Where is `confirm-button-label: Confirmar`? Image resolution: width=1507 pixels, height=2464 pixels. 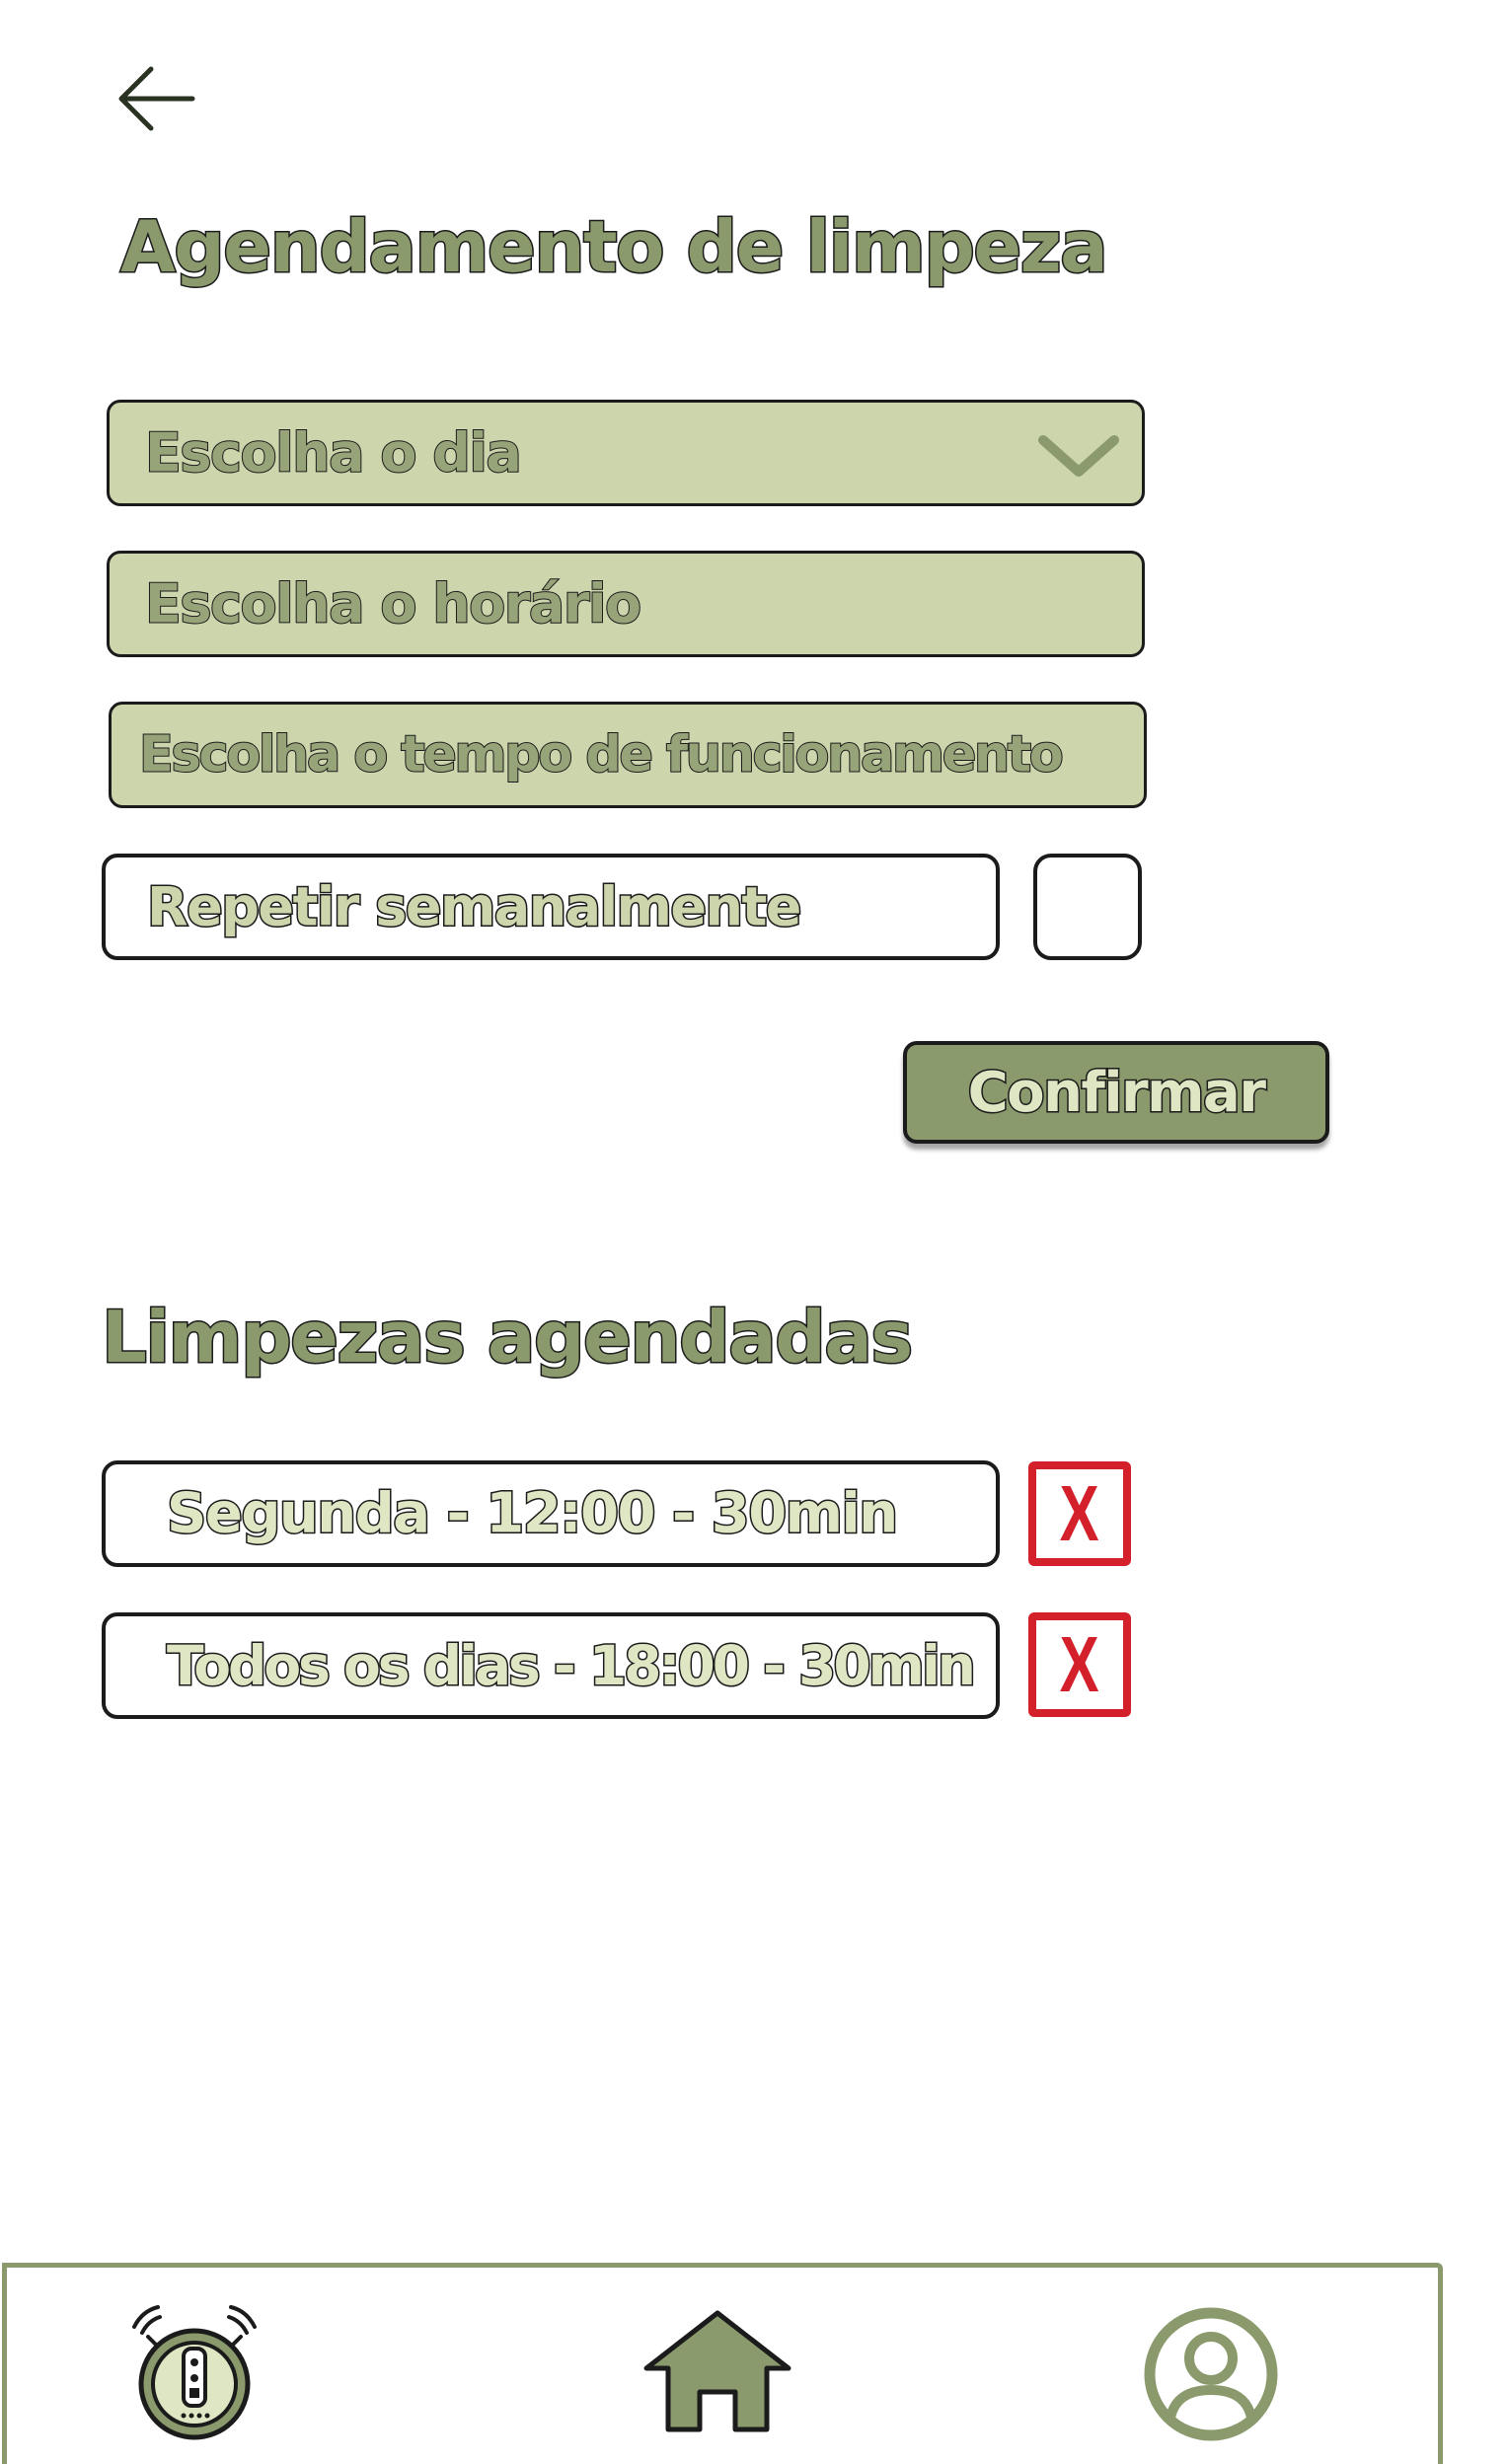 confirm-button-label: Confirmar is located at coordinates (1117, 1093).